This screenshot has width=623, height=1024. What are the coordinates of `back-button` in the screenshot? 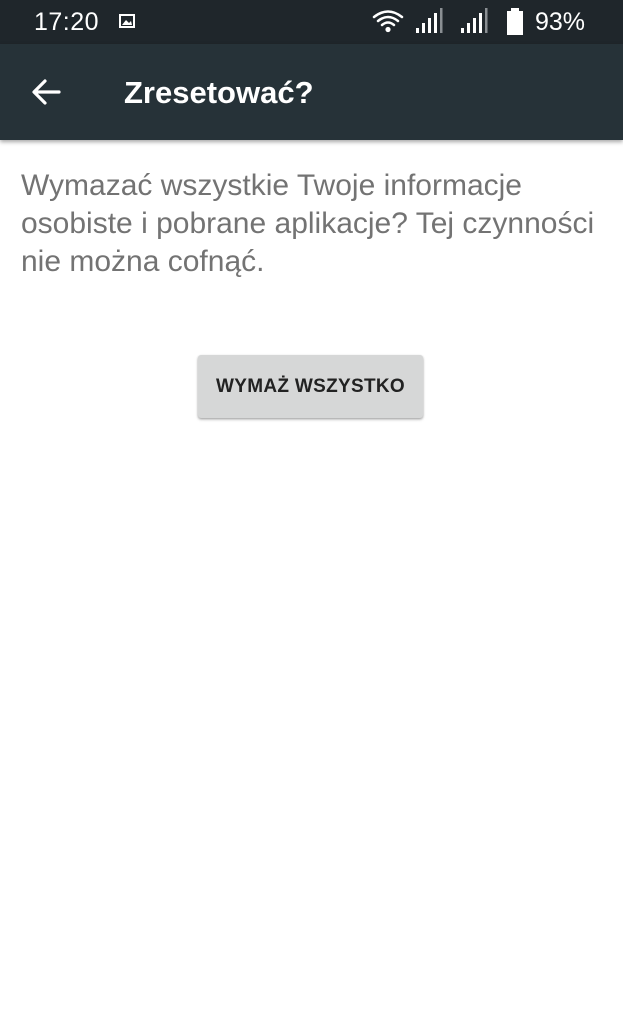 It's located at (46, 94).